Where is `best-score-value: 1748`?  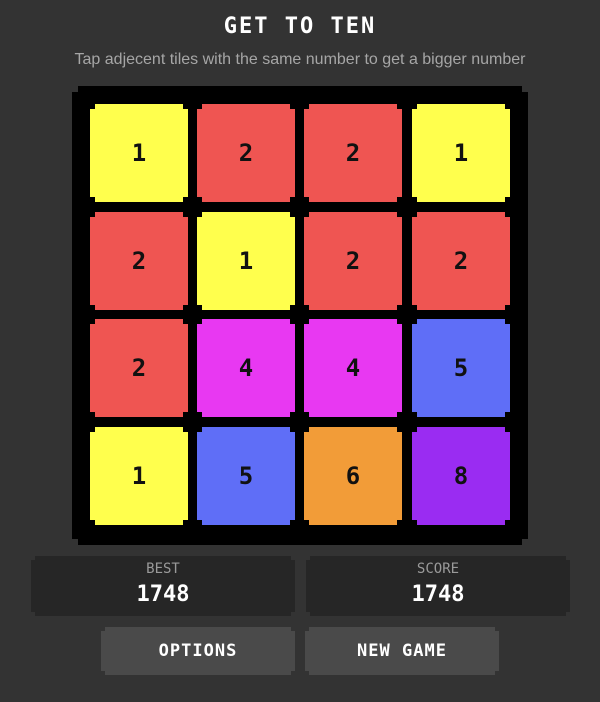 best-score-value: 1748 is located at coordinates (163, 594).